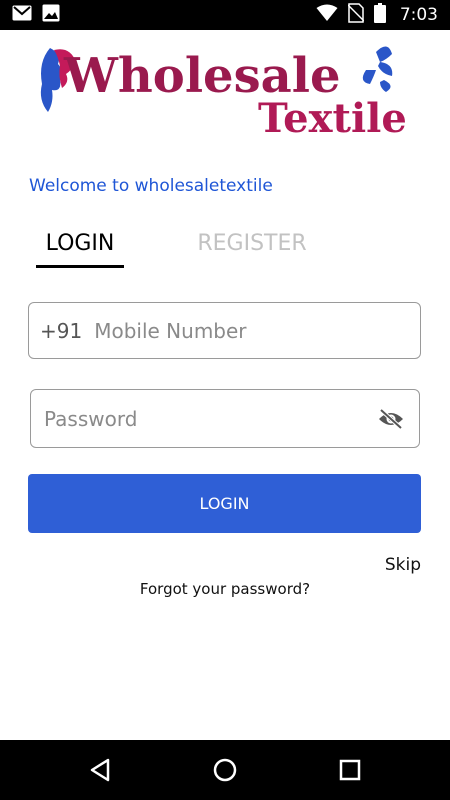 This screenshot has height=800, width=450. I want to click on tab-login: LOGIN, so click(80, 243).